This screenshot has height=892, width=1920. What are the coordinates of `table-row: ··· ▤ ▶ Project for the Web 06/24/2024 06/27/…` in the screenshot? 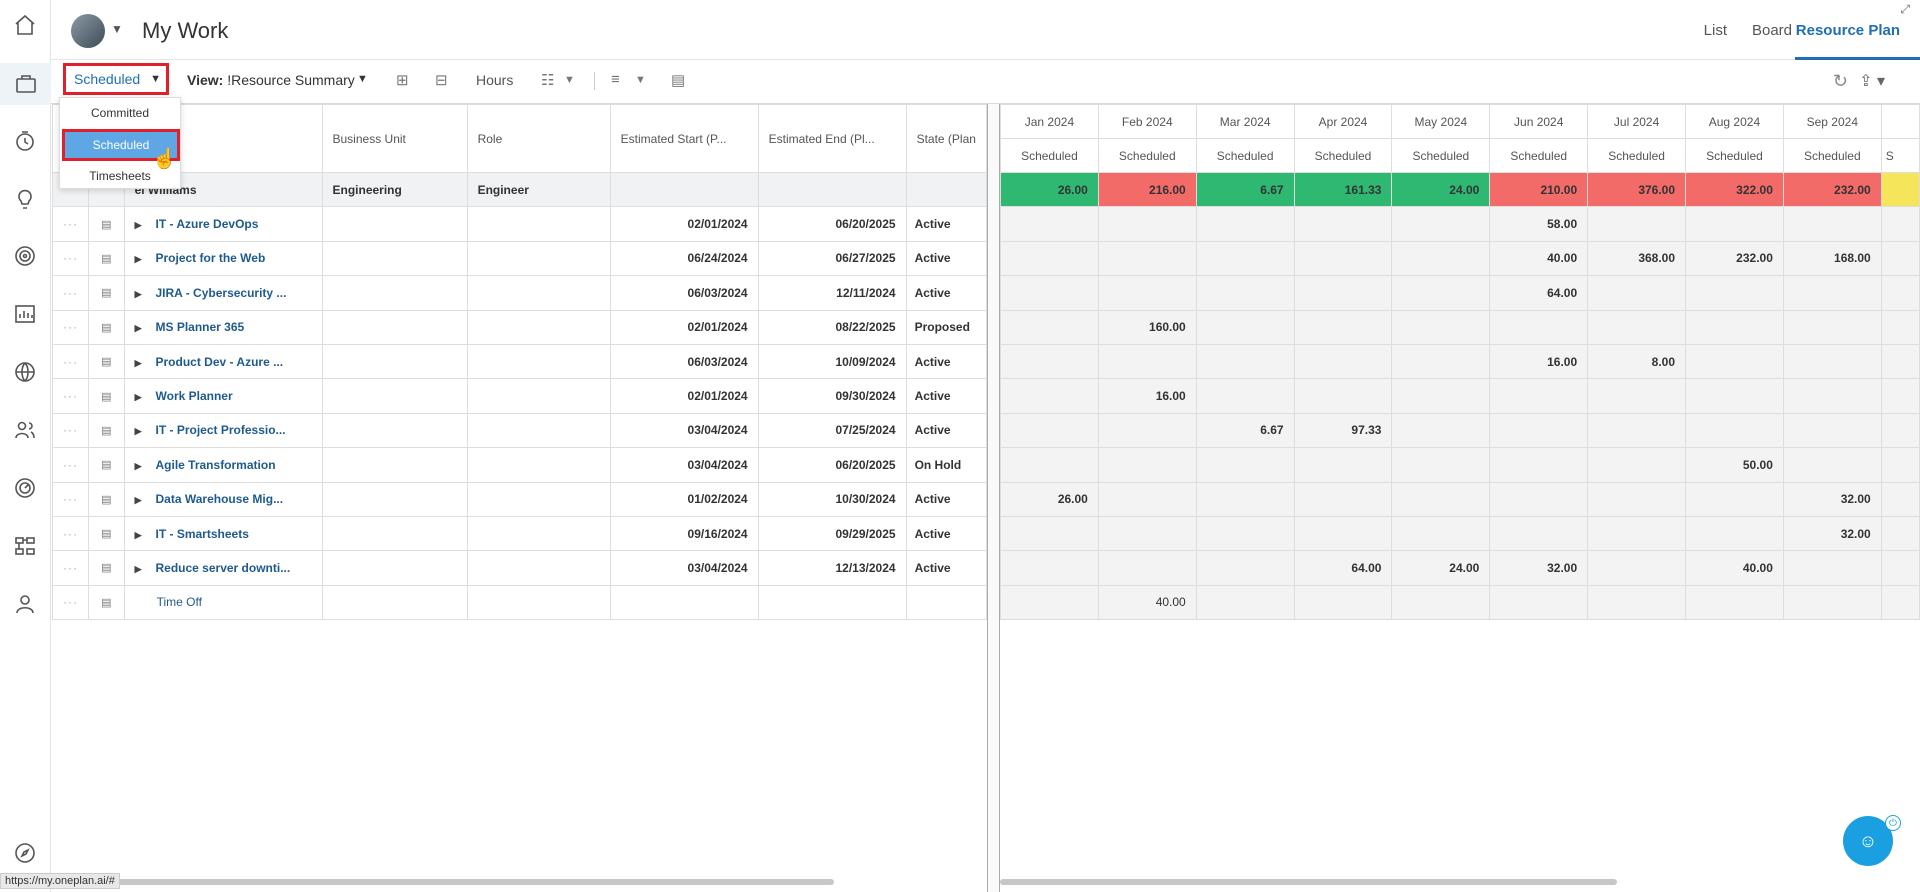 It's located at (520, 258).